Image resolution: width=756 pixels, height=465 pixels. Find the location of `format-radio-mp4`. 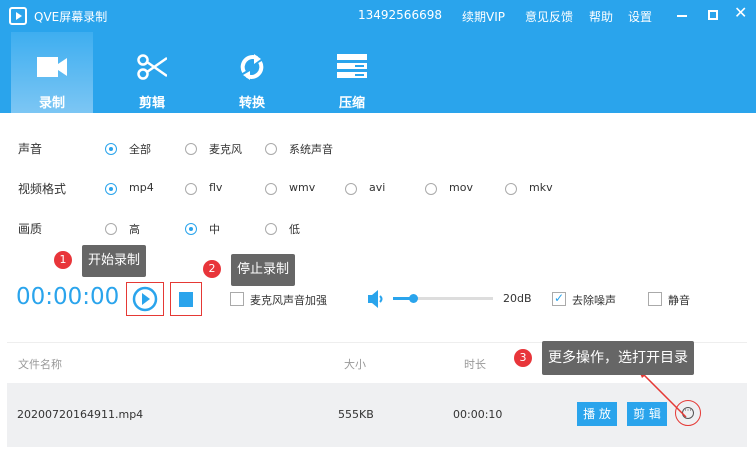

format-radio-mp4 is located at coordinates (111, 189).